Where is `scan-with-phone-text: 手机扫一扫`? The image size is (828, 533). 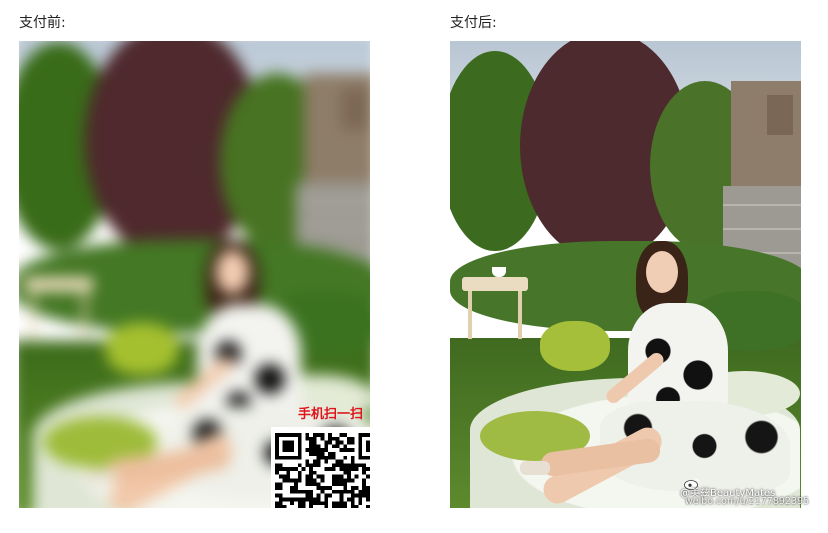
scan-with-phone-text: 手机扫一扫 is located at coordinates (331, 414).